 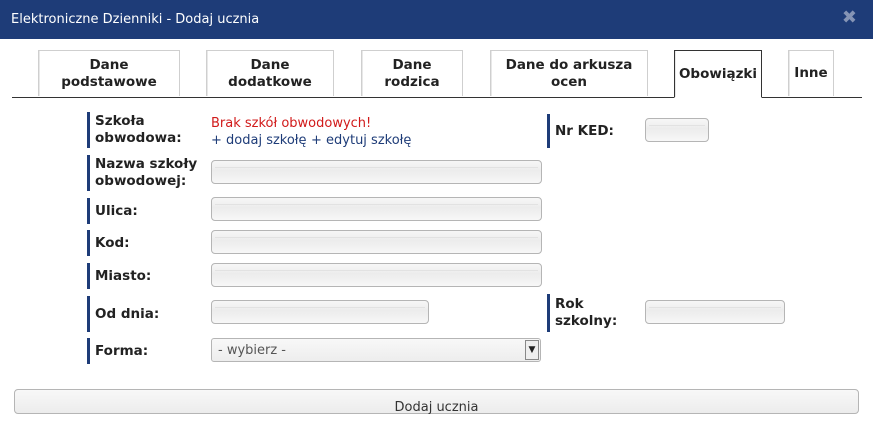 I want to click on miasto-label: Miasto:, so click(x=141, y=276).